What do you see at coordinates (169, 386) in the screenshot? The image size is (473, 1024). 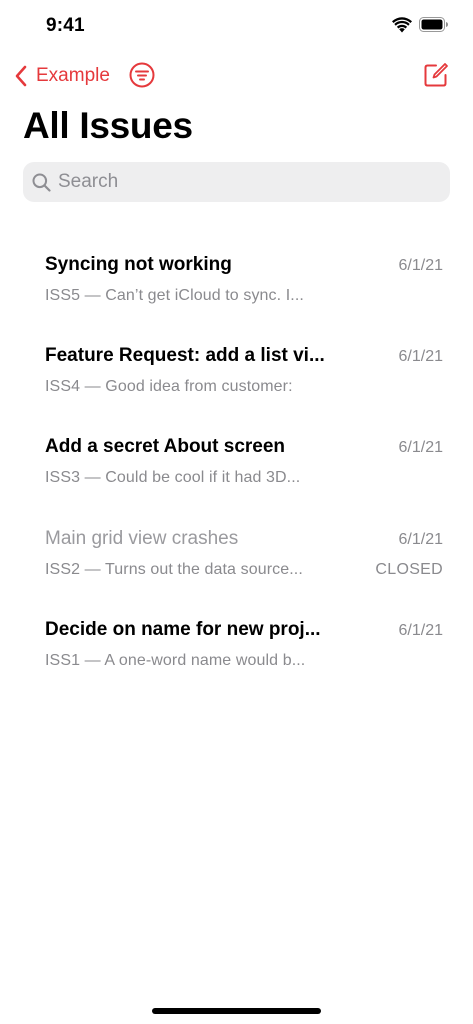 I see `issue-subtitle: ISS4 — Good idea from customer:` at bounding box center [169, 386].